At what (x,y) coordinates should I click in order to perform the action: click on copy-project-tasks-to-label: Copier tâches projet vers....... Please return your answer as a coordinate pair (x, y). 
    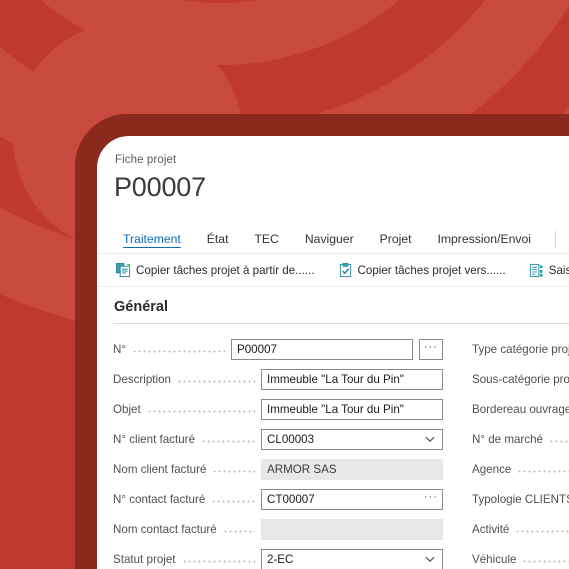
    Looking at the image, I should click on (431, 270).